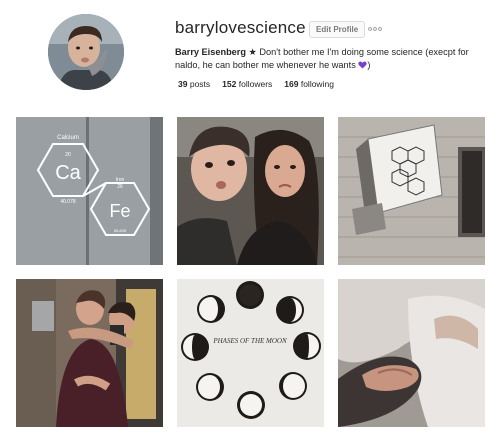 The image size is (500, 445). I want to click on post-thumbnail: PHASES OF THE MOON, so click(250, 353).